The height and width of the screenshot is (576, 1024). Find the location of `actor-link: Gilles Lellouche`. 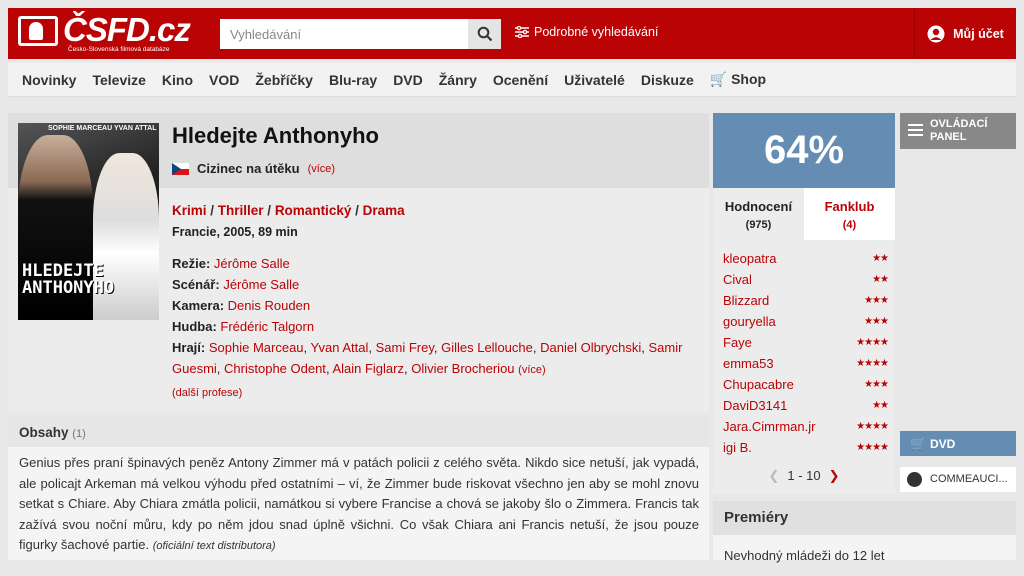

actor-link: Gilles Lellouche is located at coordinates (487, 347).